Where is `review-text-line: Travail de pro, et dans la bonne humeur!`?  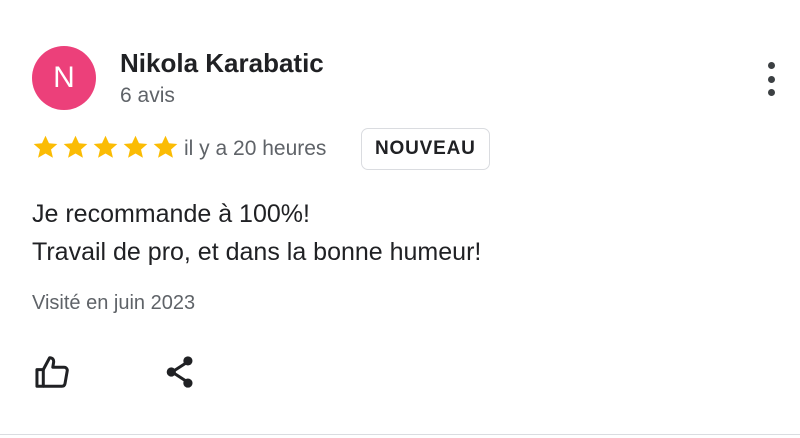 review-text-line: Travail de pro, et dans la bonne humeur! is located at coordinates (257, 252).